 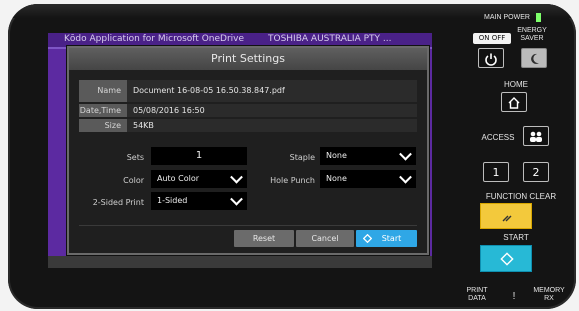 I want to click on hole-punch-select: None, so click(x=368, y=179).